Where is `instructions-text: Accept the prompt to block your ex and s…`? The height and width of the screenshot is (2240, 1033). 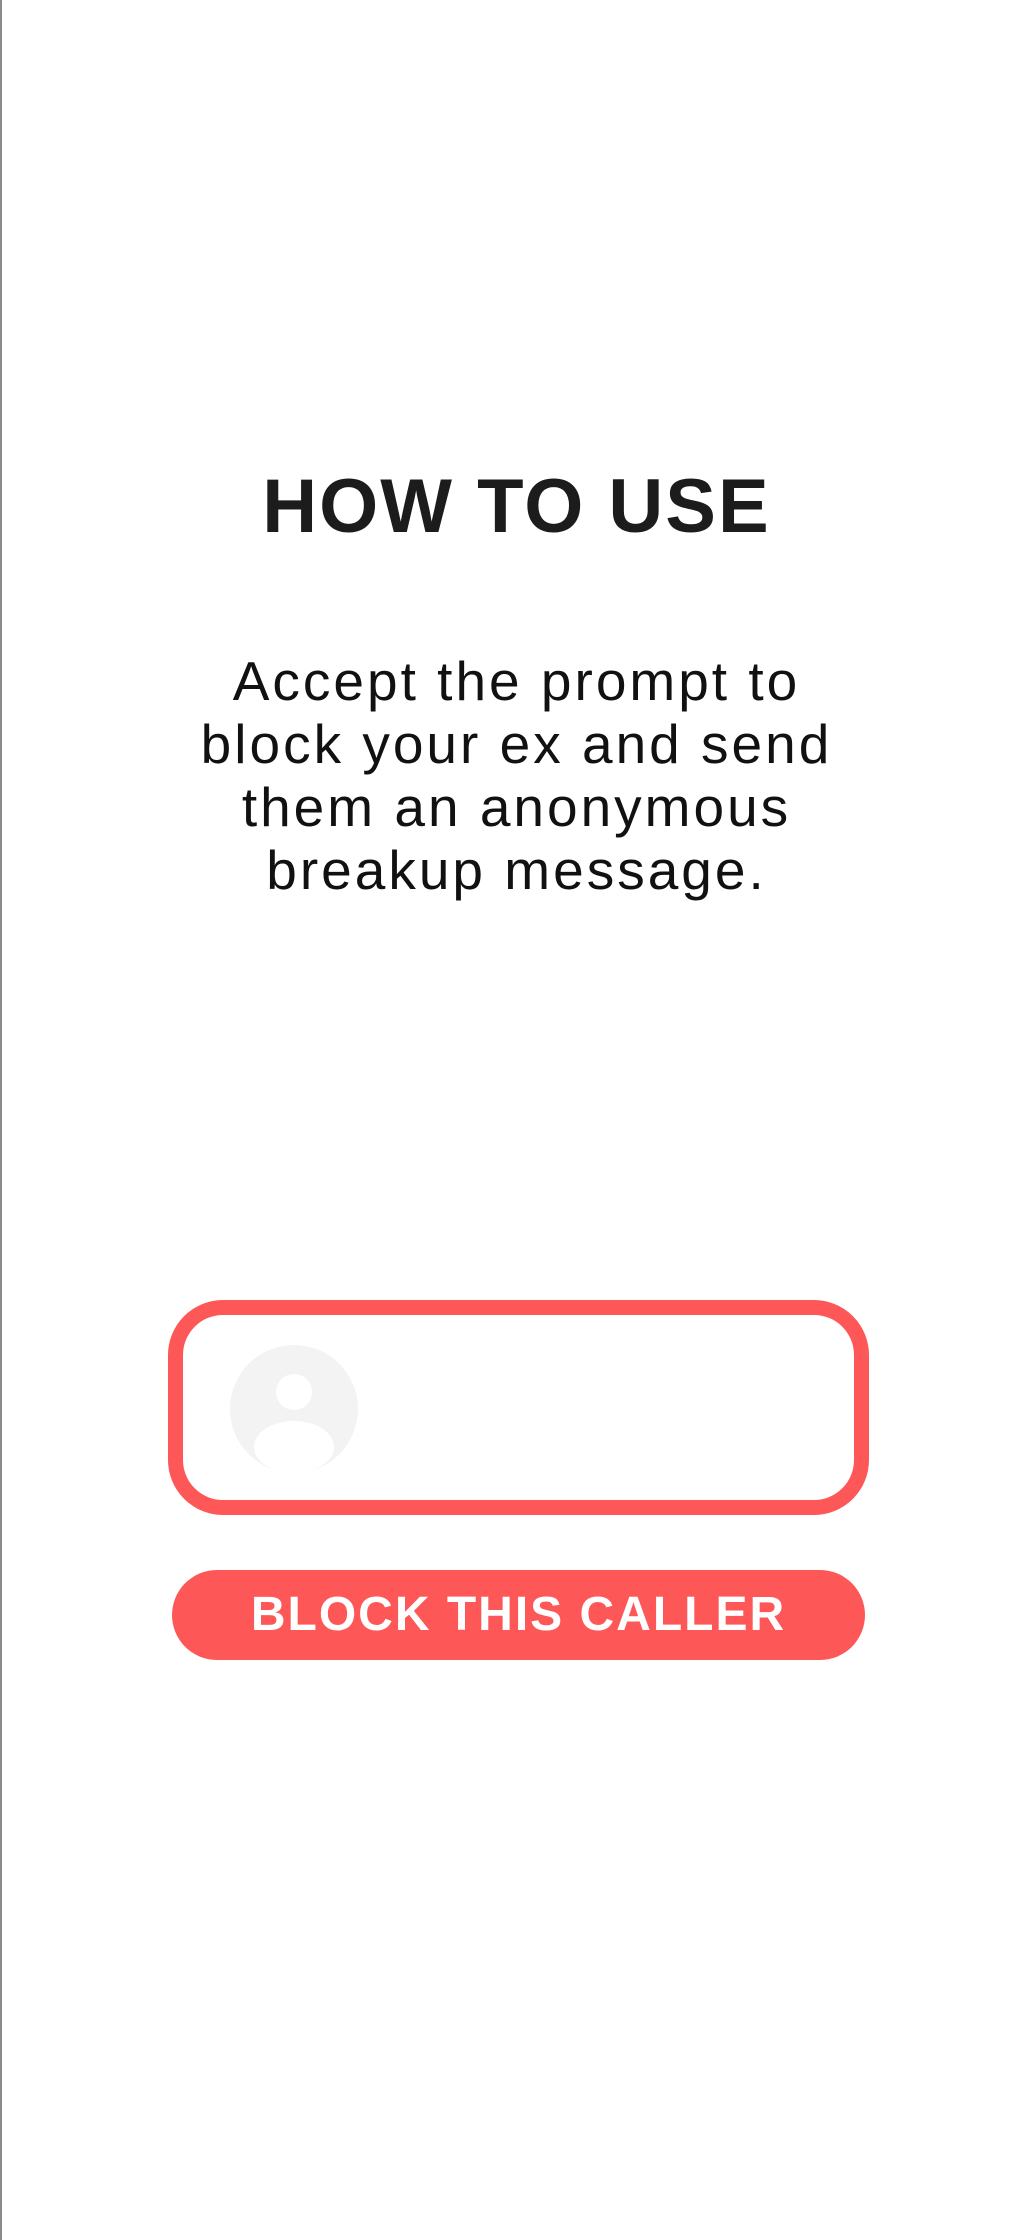
instructions-text: Accept the prompt to block your ex and s… is located at coordinates (516, 775).